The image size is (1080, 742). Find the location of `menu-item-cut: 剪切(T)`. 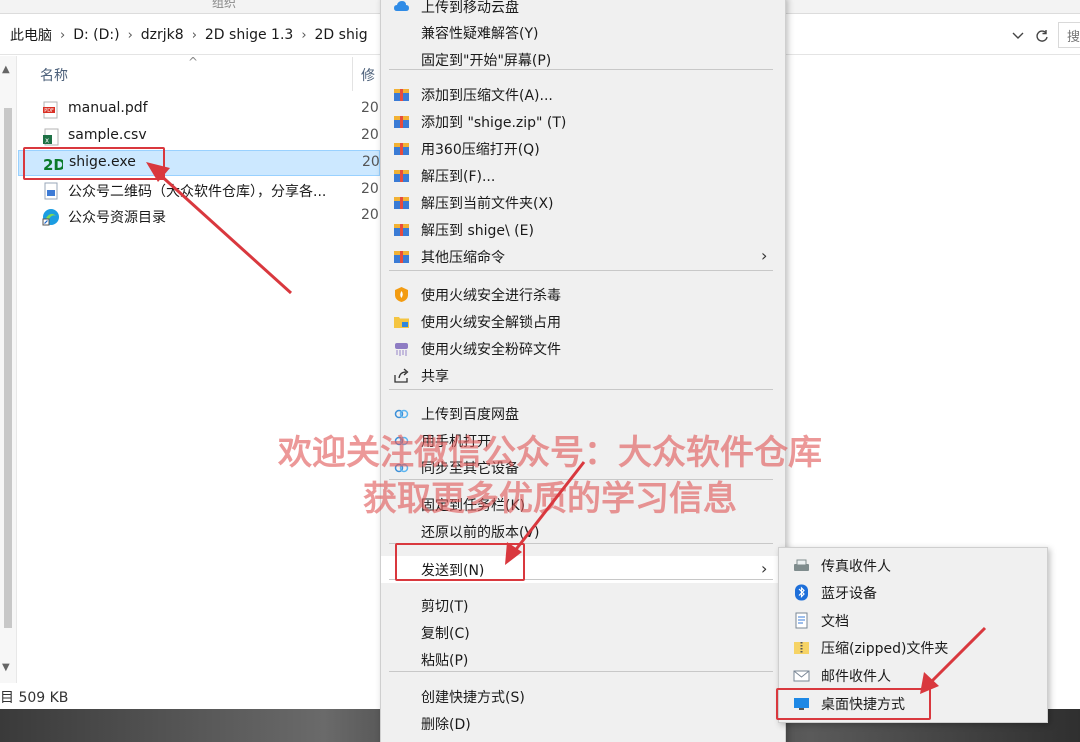

menu-item-cut: 剪切(T) is located at coordinates (583, 605).